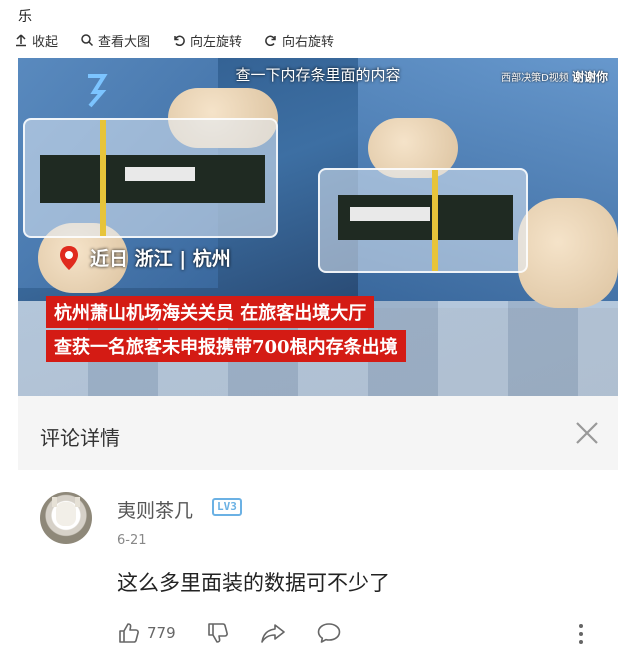 The image size is (642, 651). I want to click on dislike-button, so click(218, 633).